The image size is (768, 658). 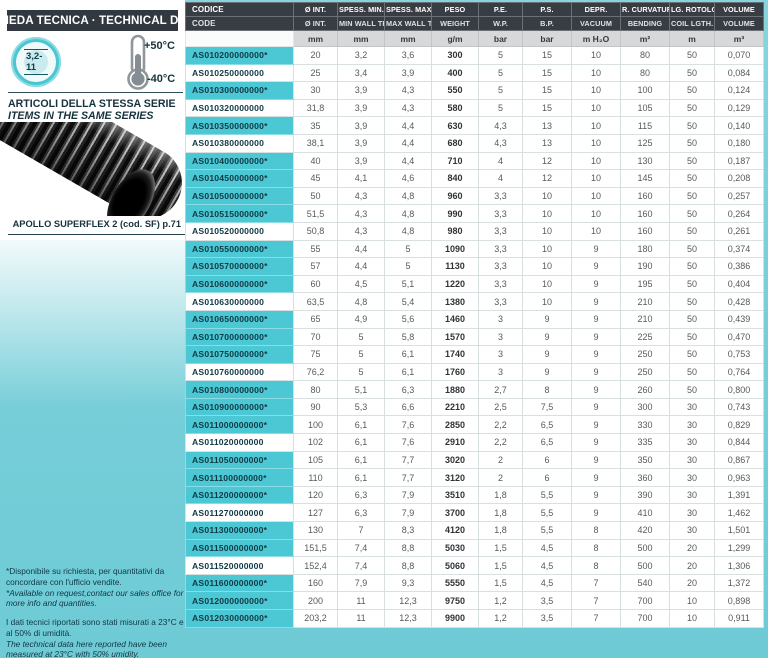 What do you see at coordinates (455, 425) in the screenshot?
I see `value-cell: 2850` at bounding box center [455, 425].